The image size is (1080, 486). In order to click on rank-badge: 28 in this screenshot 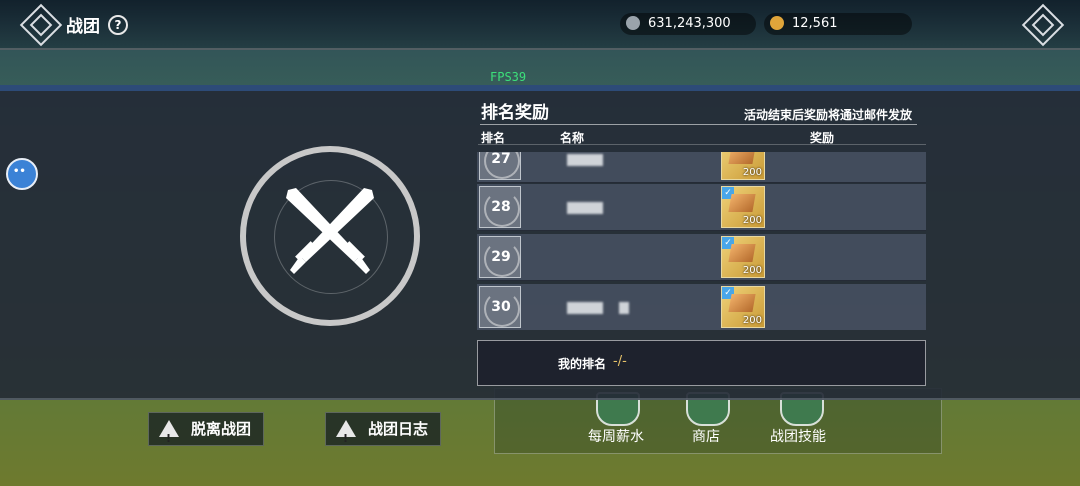, I will do `click(500, 207)`.